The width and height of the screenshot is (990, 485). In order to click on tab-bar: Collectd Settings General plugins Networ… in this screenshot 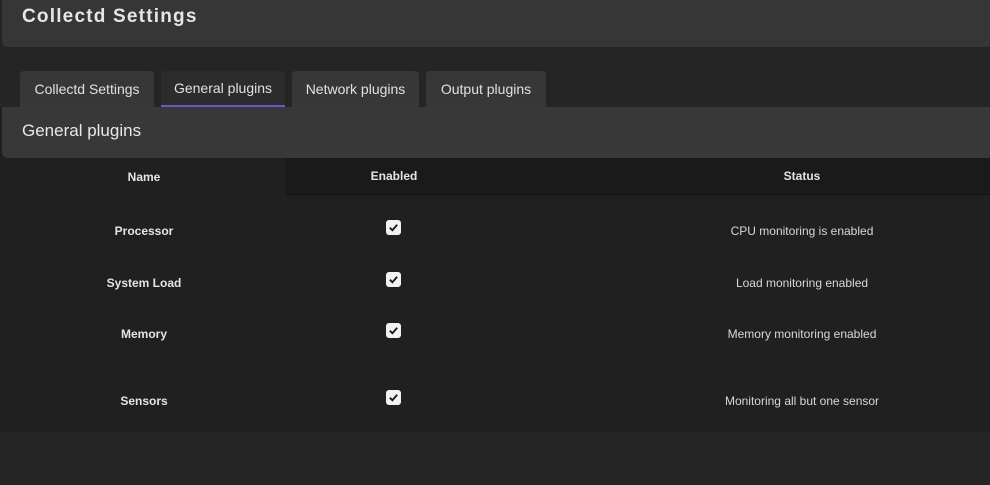, I will do `click(283, 89)`.